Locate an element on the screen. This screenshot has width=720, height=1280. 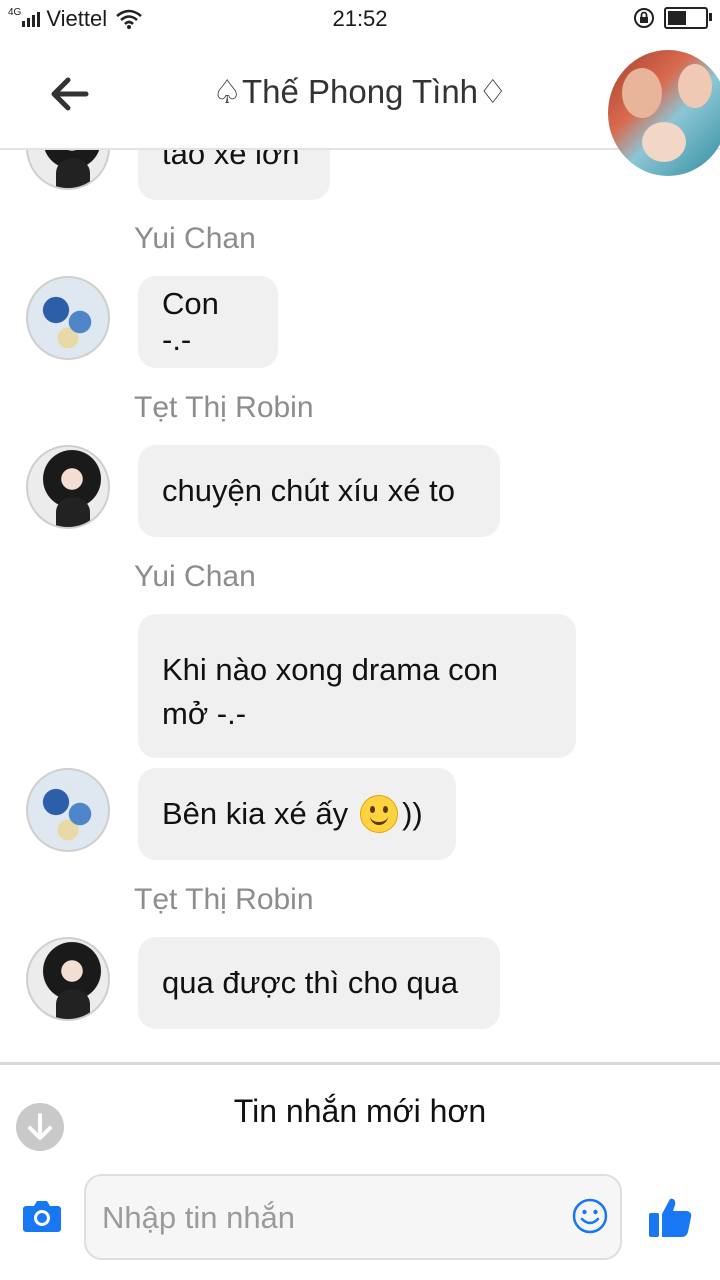
message-text: Con -.- is located at coordinates (190, 321).